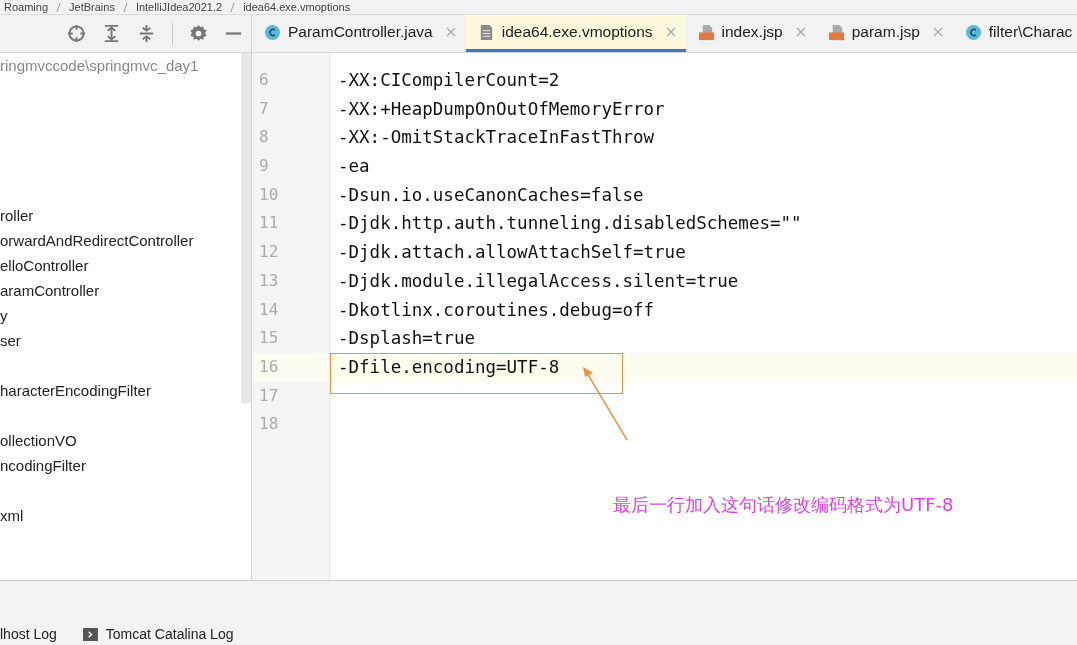  Describe the element at coordinates (269, 395) in the screenshot. I see `line-number: 17` at that location.